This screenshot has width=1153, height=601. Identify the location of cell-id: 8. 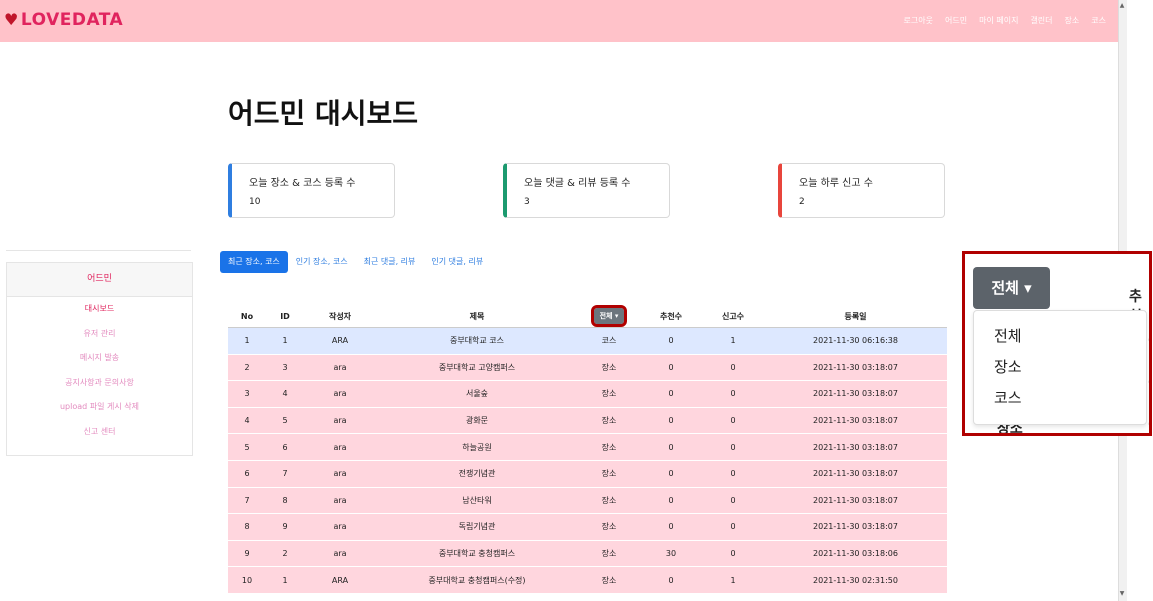
(285, 501).